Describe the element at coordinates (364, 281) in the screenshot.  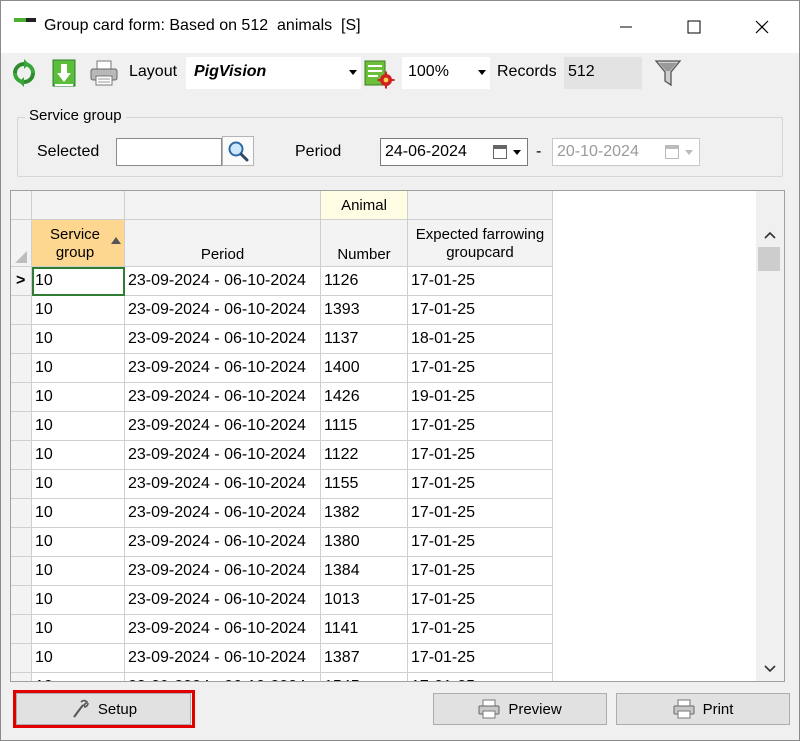
I see `table-cell-number: 1126` at that location.